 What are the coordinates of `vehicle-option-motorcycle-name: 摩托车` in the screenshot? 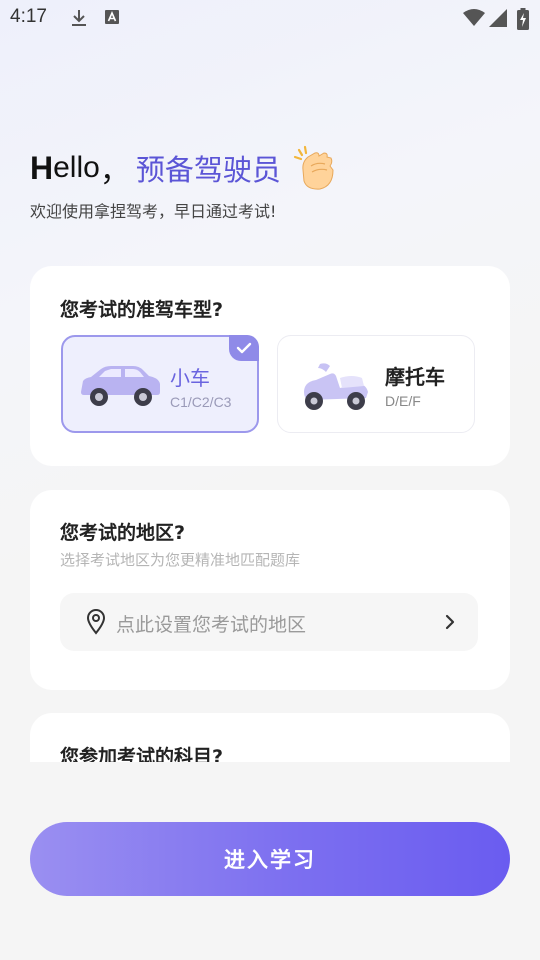 It's located at (415, 377).